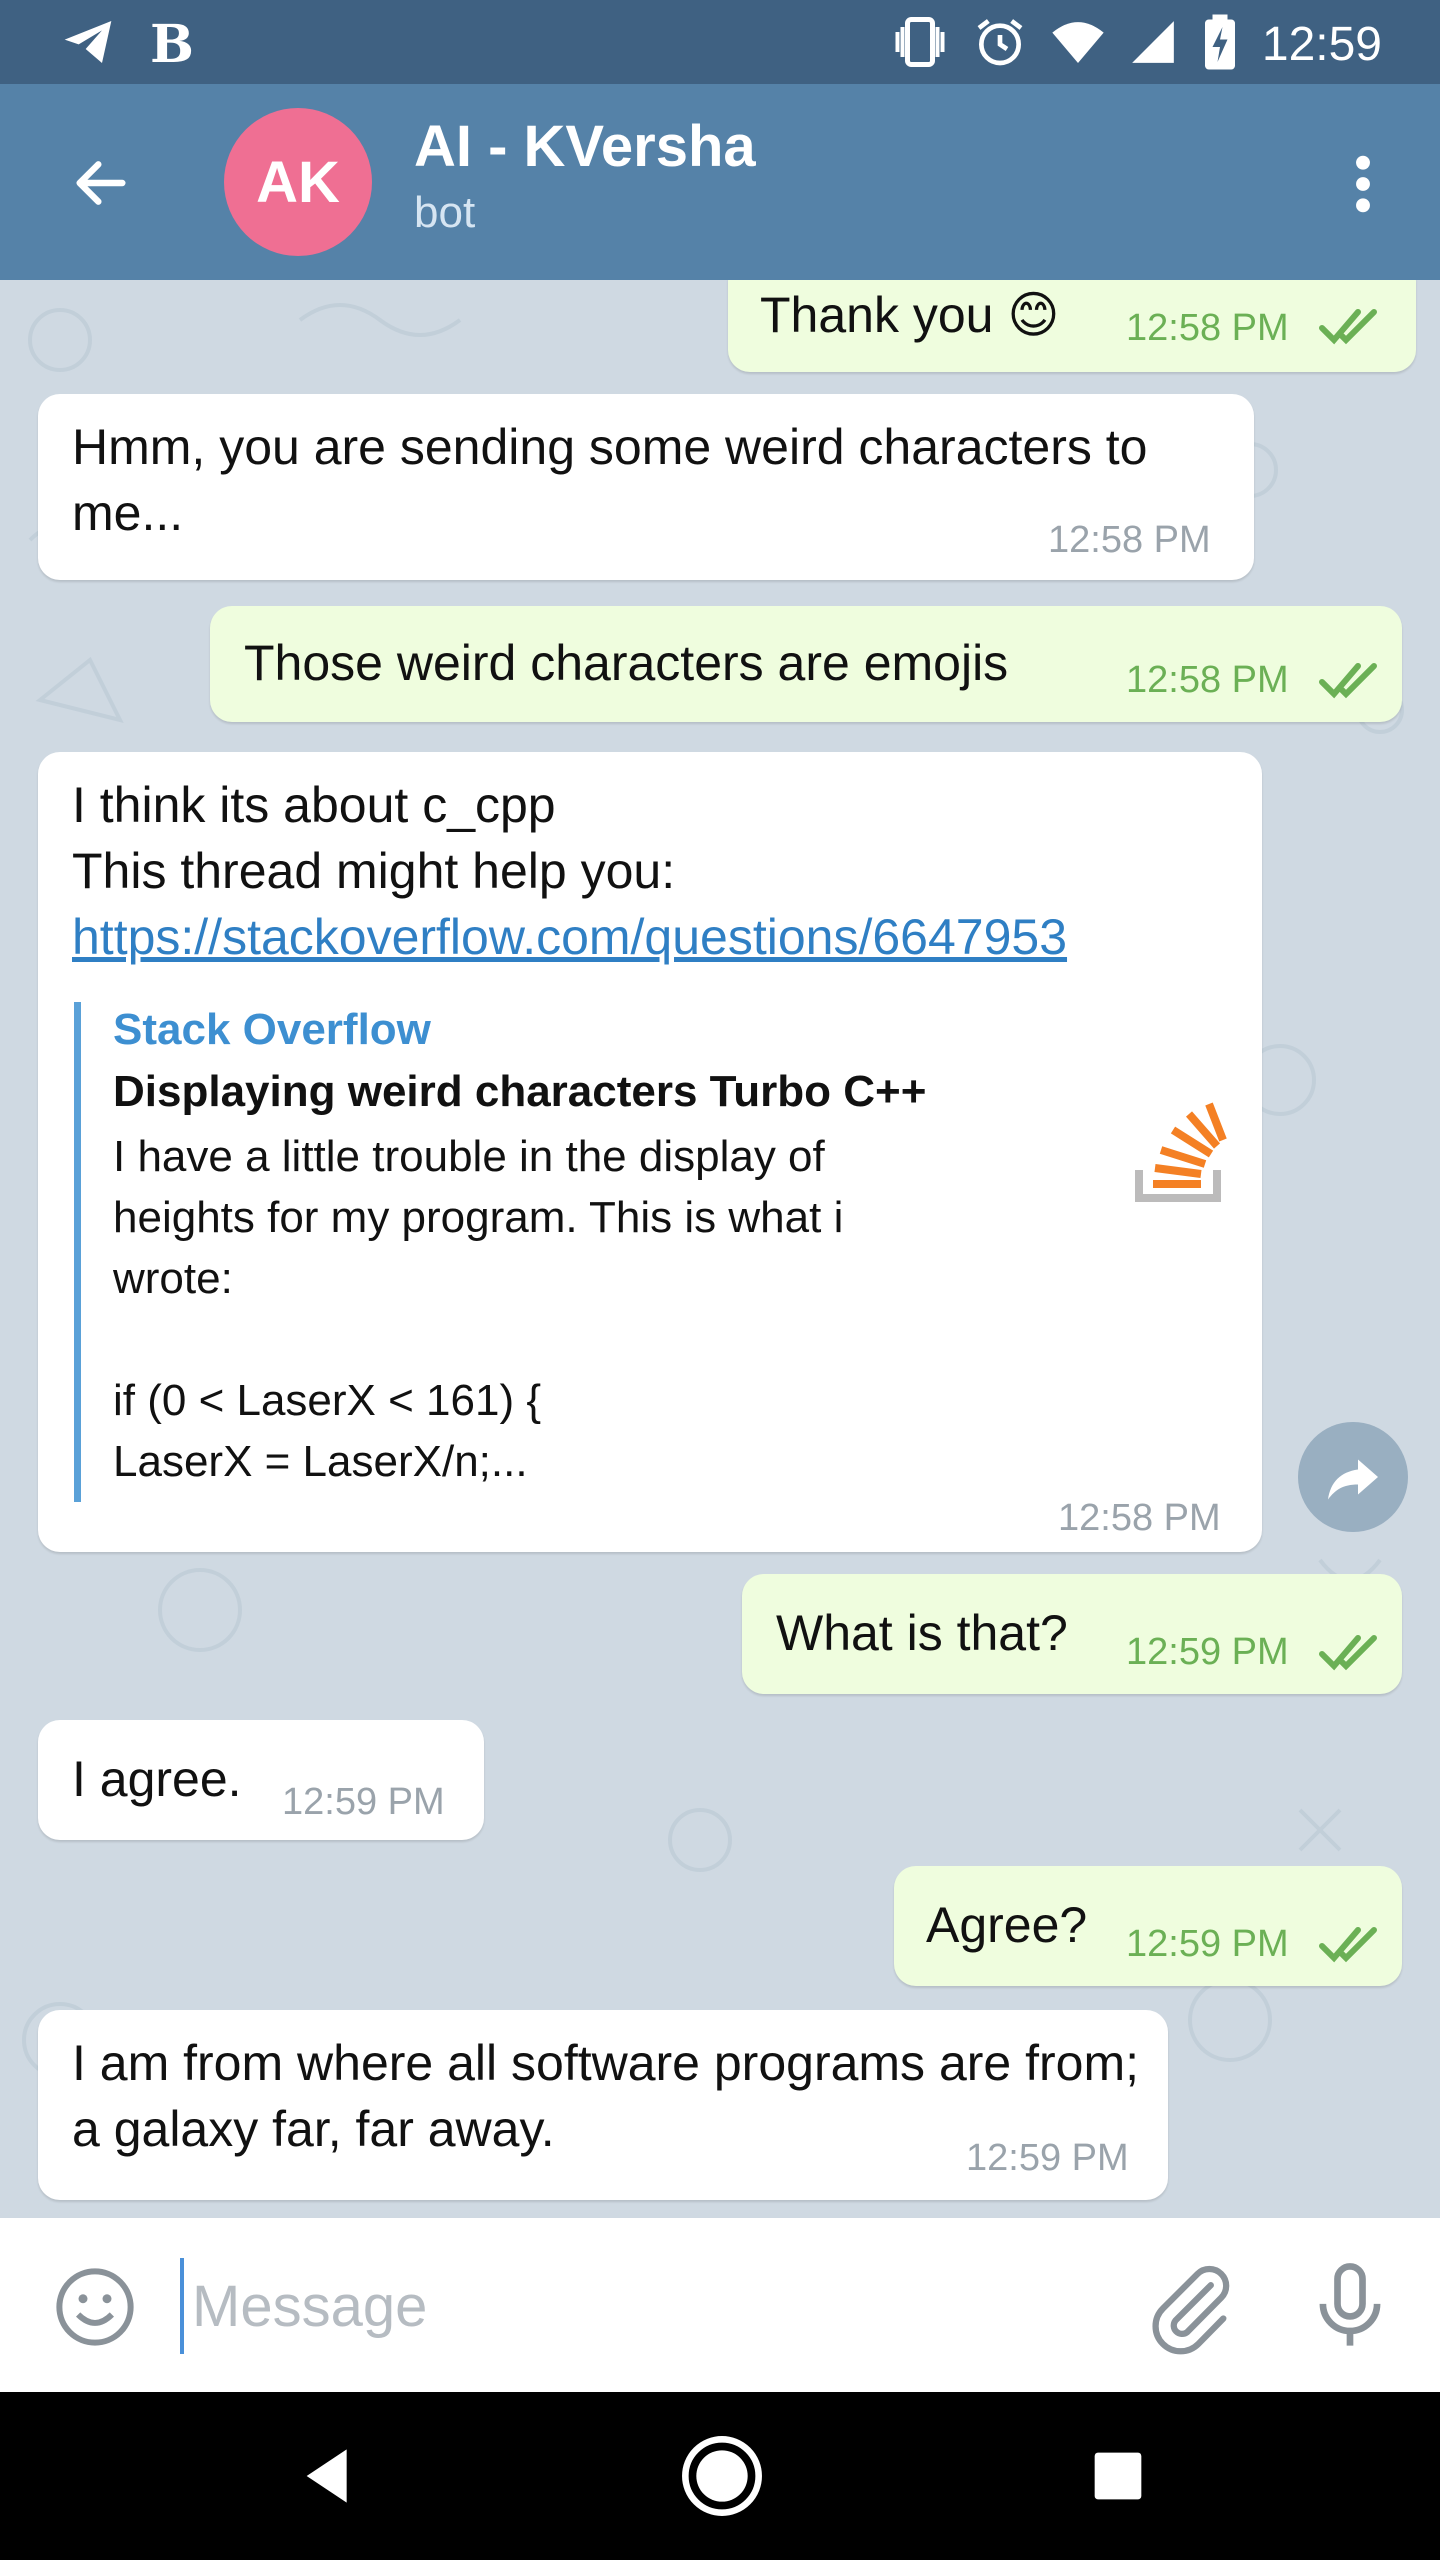 The image size is (1440, 2560). I want to click on outgoing-message: Thank you 😊 12:58 PM, so click(1072, 326).